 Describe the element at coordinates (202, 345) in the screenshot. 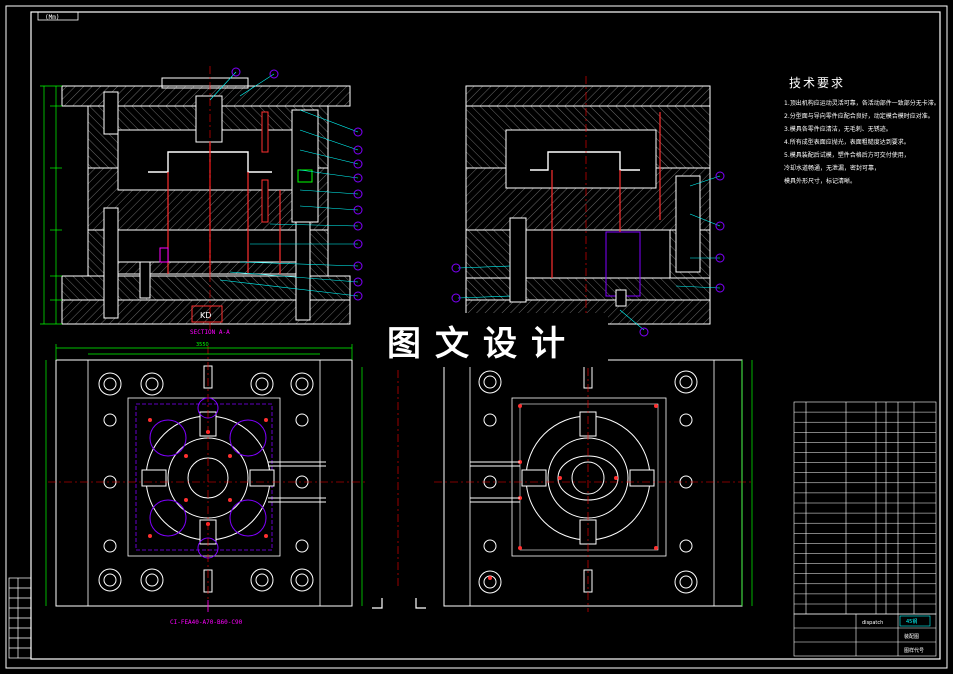

I see `dim-top-width: 3550` at that location.